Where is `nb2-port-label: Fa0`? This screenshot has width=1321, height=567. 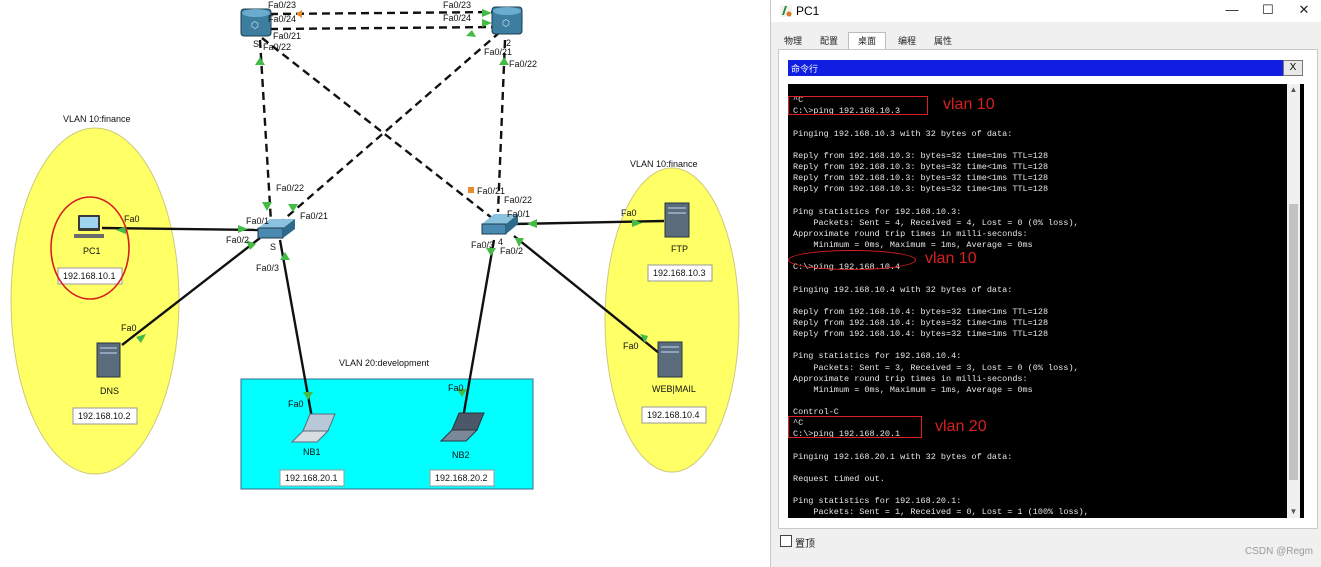
nb2-port-label: Fa0 is located at coordinates (456, 388).